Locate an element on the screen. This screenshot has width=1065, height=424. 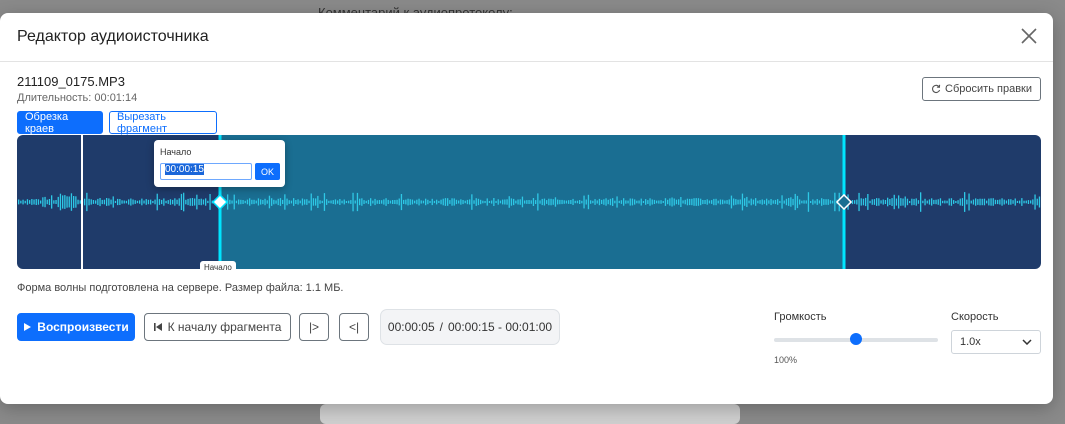
go-to-fragment-start-button: К началу фрагмента is located at coordinates (217, 327).